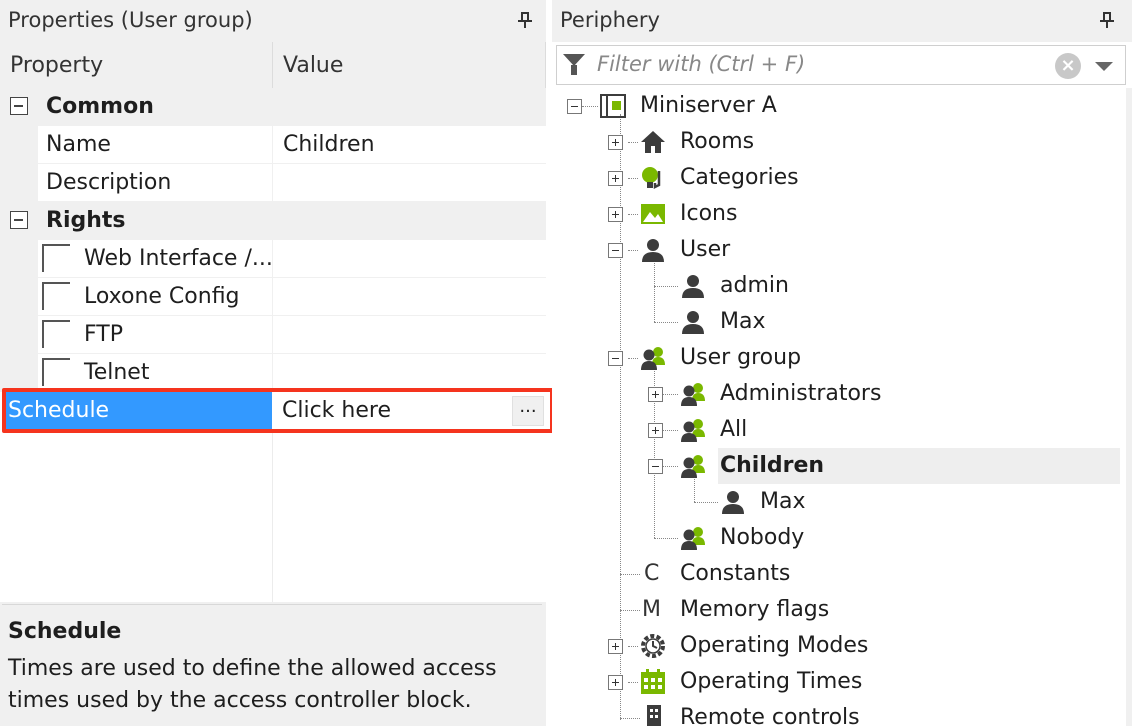 The width and height of the screenshot is (1132, 726). What do you see at coordinates (273, 107) in the screenshot?
I see `category-common: Common` at bounding box center [273, 107].